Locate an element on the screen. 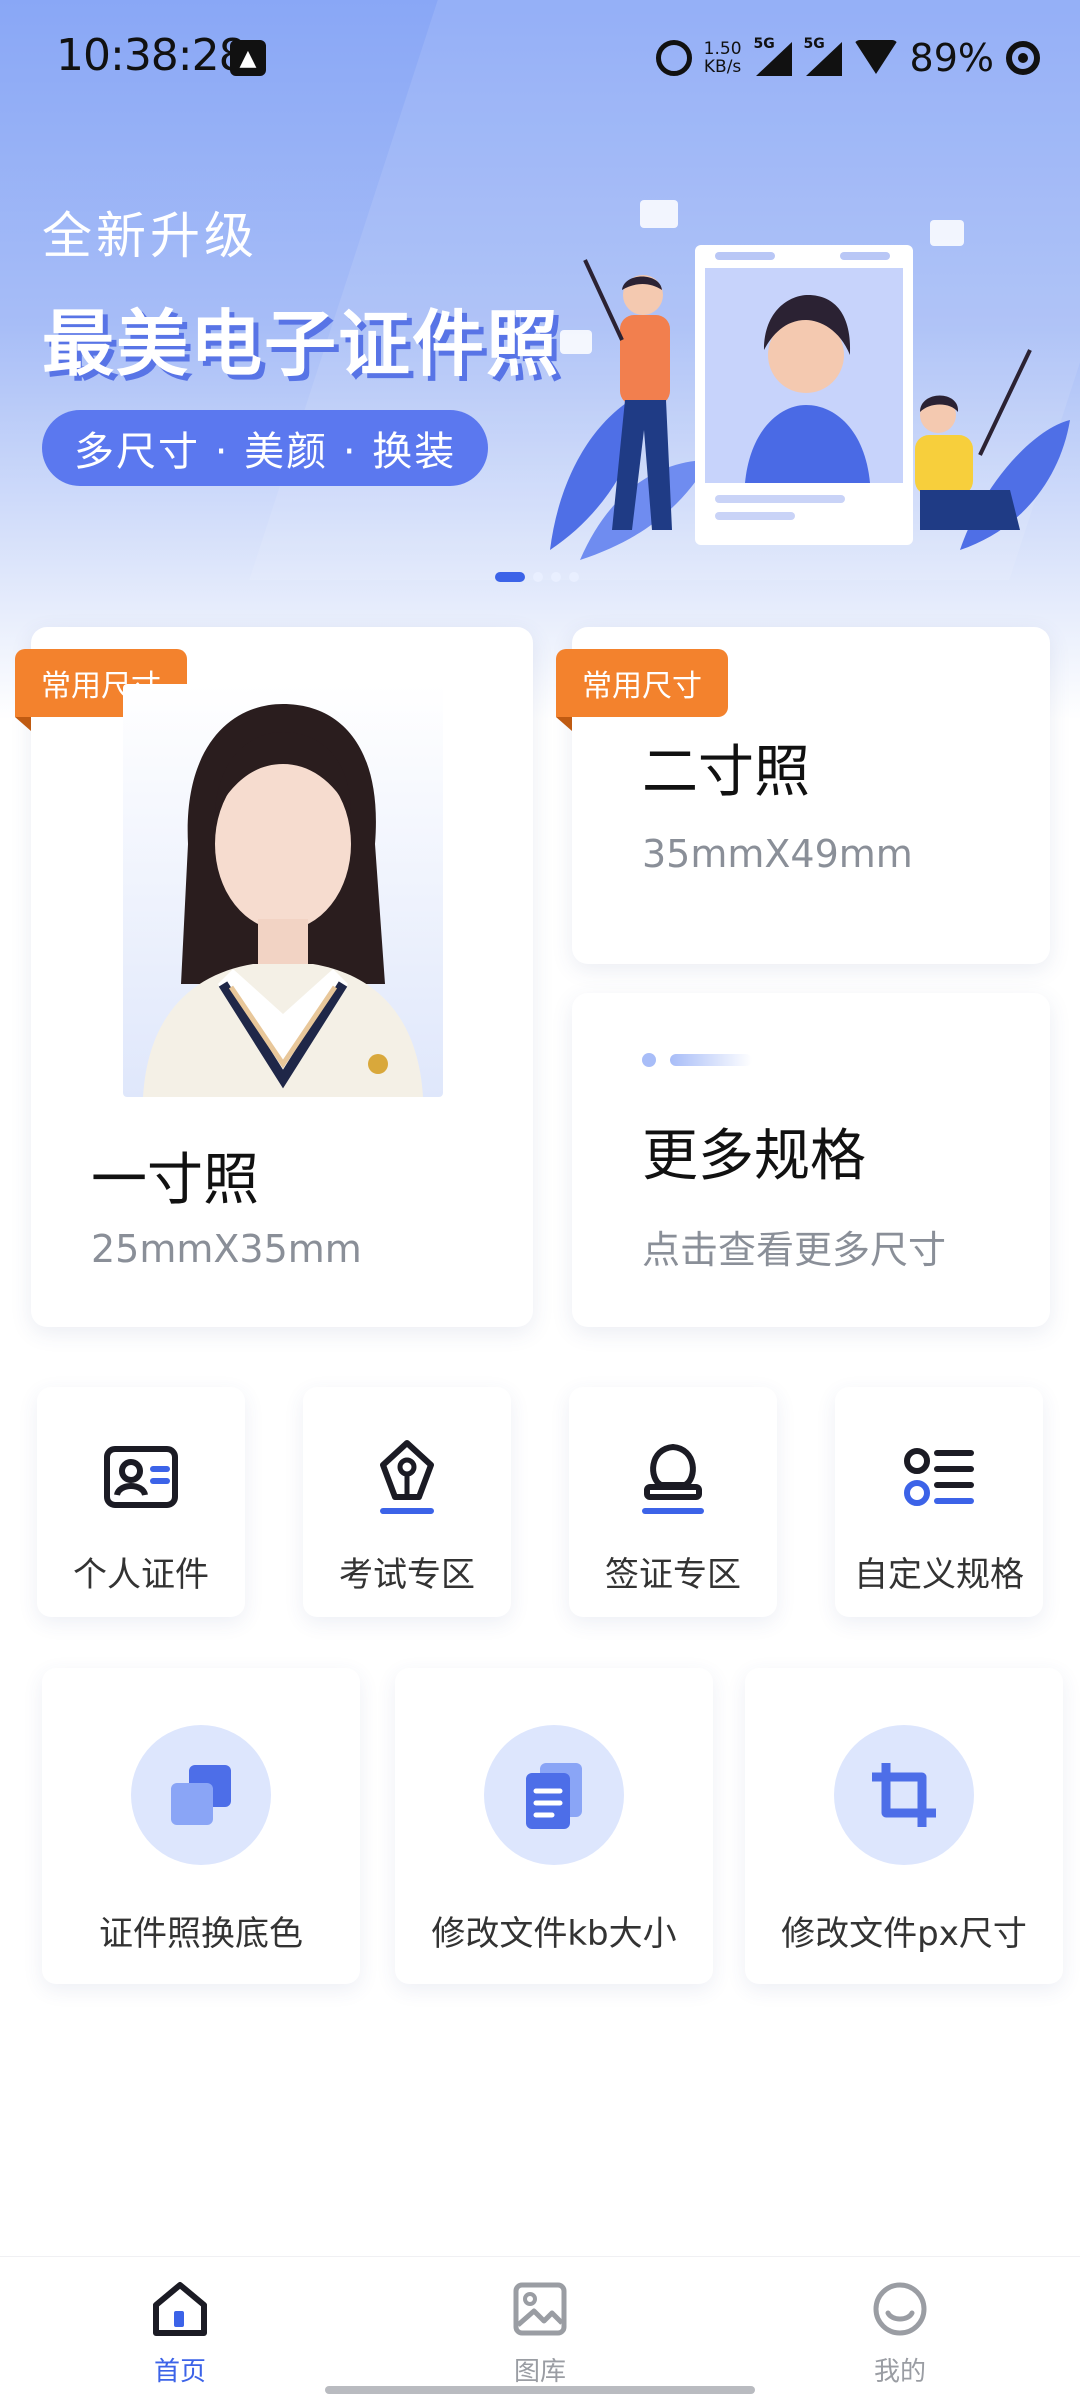 Image resolution: width=1080 pixels, height=2400 pixels. gallery-icon is located at coordinates (540, 2309).